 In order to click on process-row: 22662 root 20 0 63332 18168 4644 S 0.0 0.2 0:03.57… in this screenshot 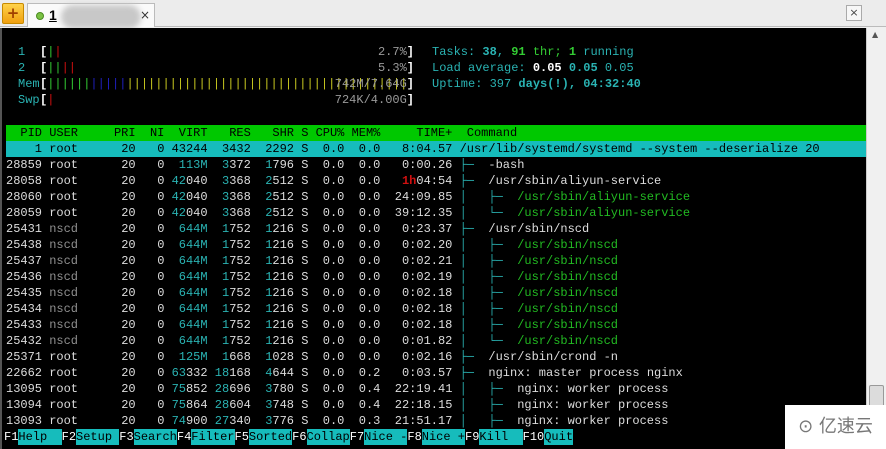, I will do `click(436, 373)`.